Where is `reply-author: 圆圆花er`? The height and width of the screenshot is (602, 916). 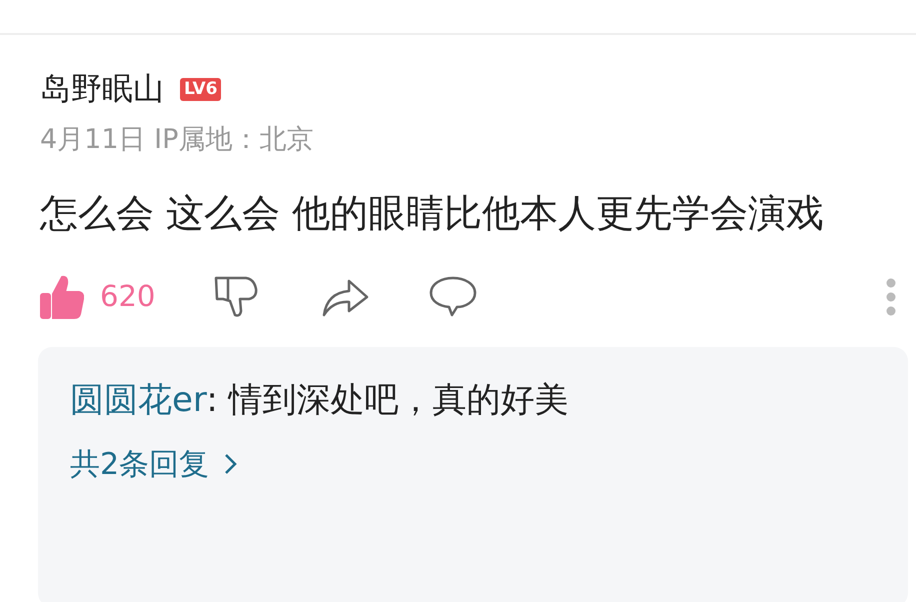
reply-author: 圆圆花er is located at coordinates (138, 400).